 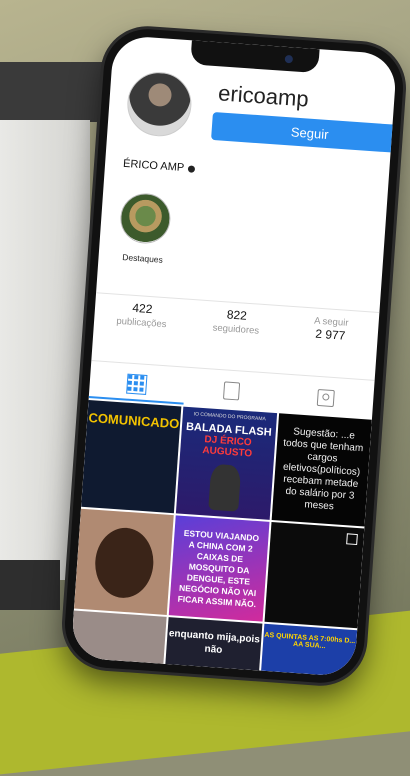 What do you see at coordinates (153, 166) in the screenshot?
I see `display-name-text: ÉRICO AMP` at bounding box center [153, 166].